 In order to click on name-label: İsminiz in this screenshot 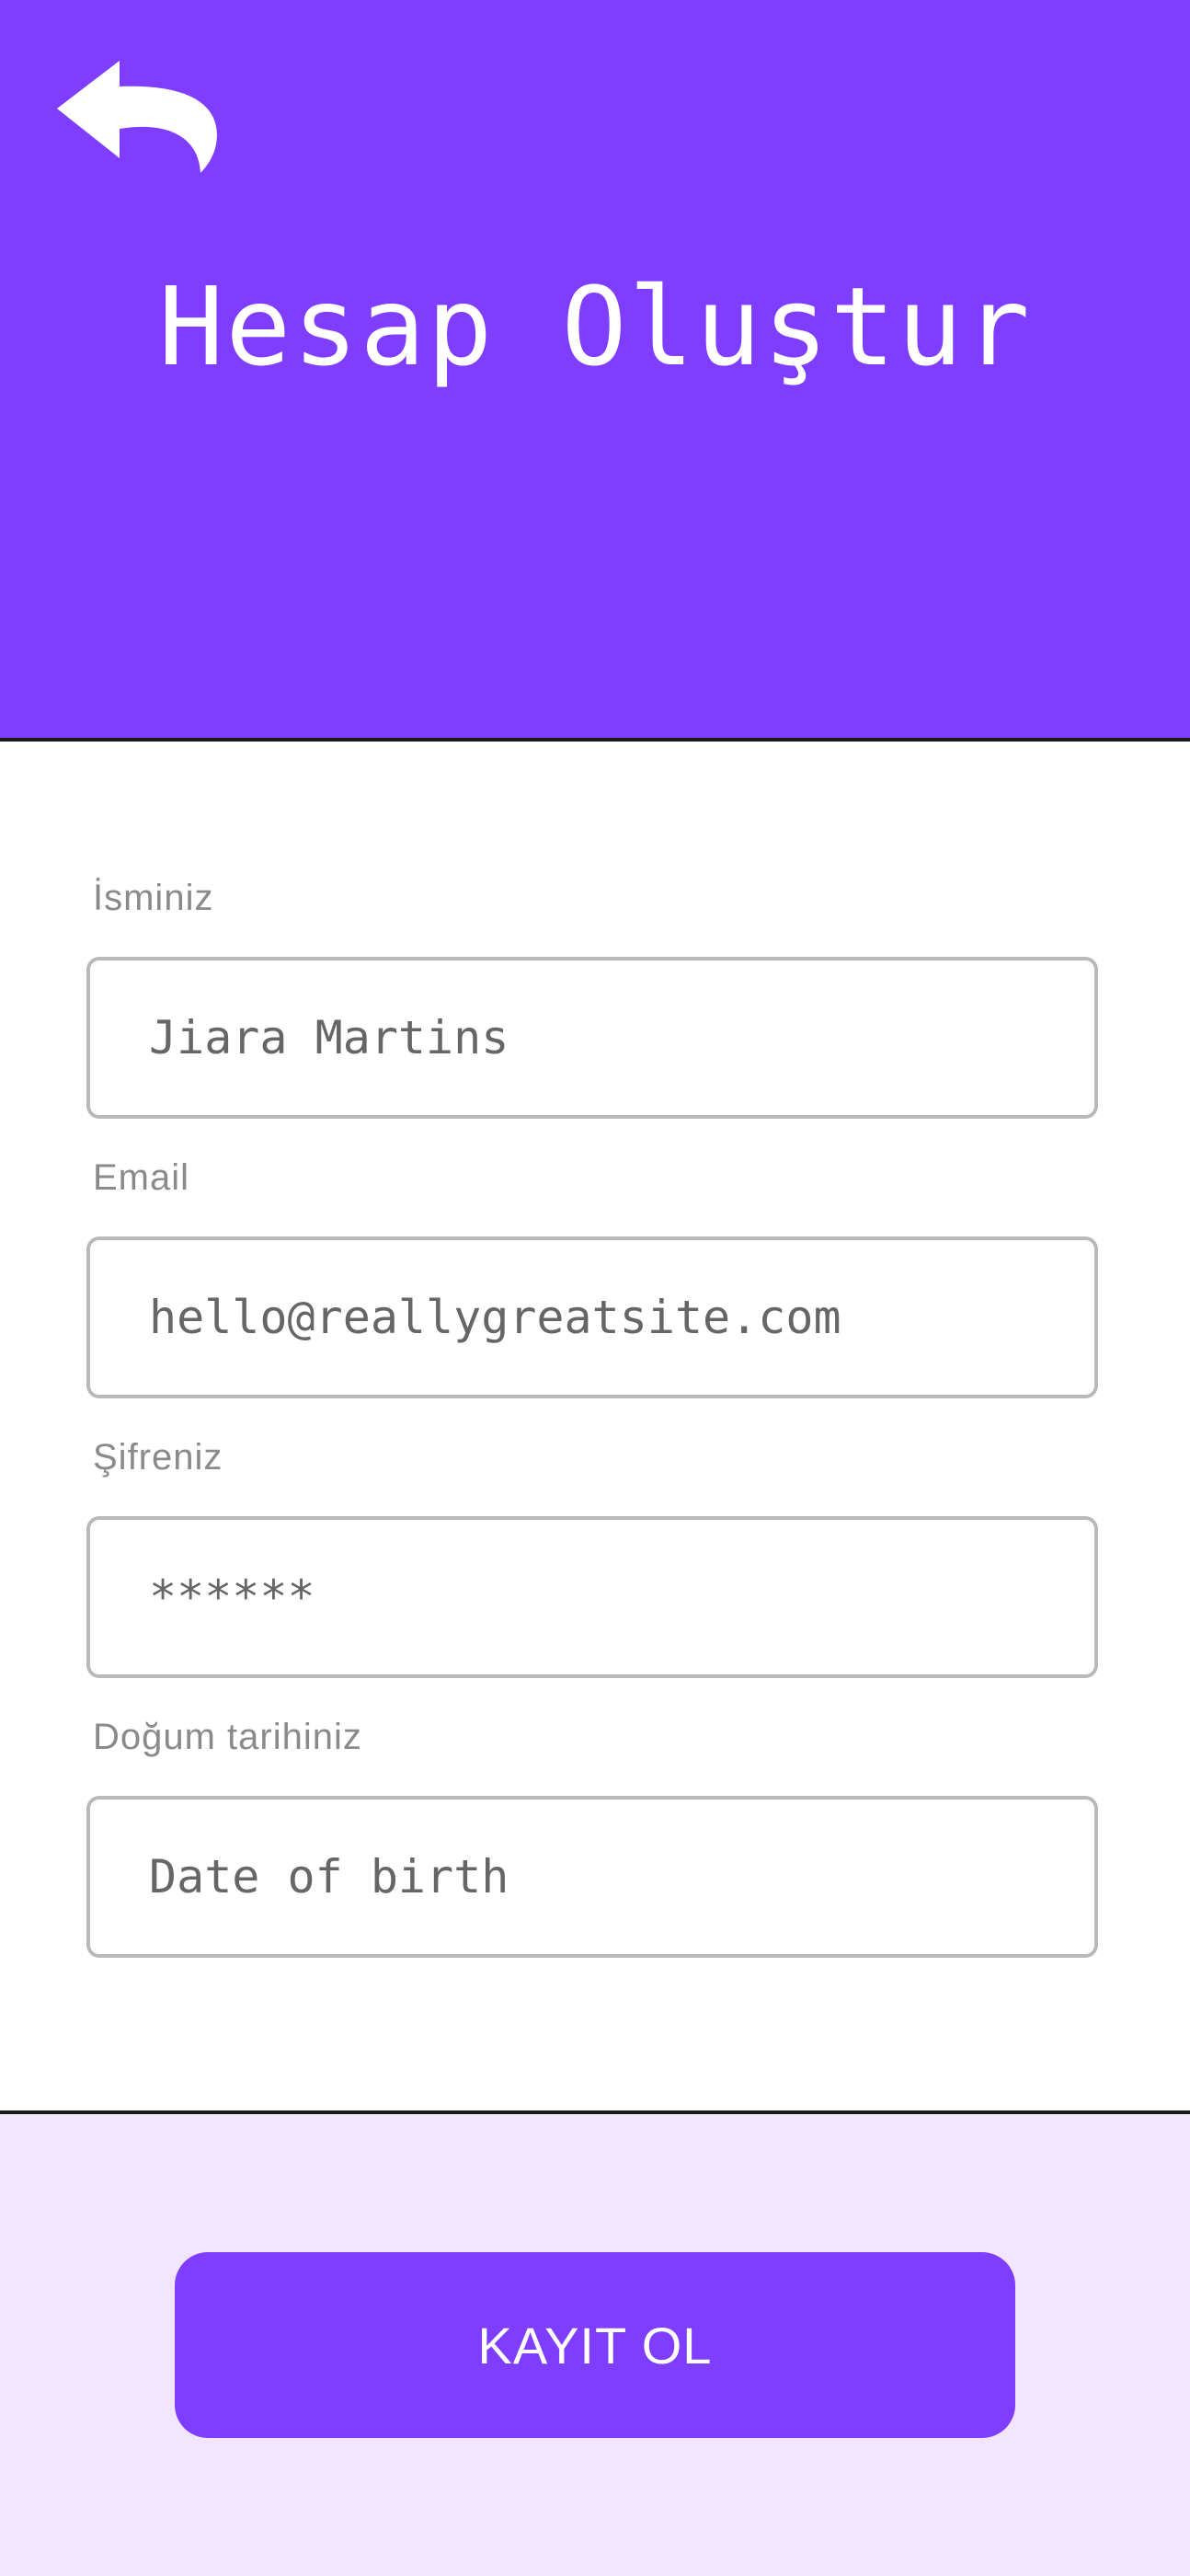, I will do `click(153, 898)`.